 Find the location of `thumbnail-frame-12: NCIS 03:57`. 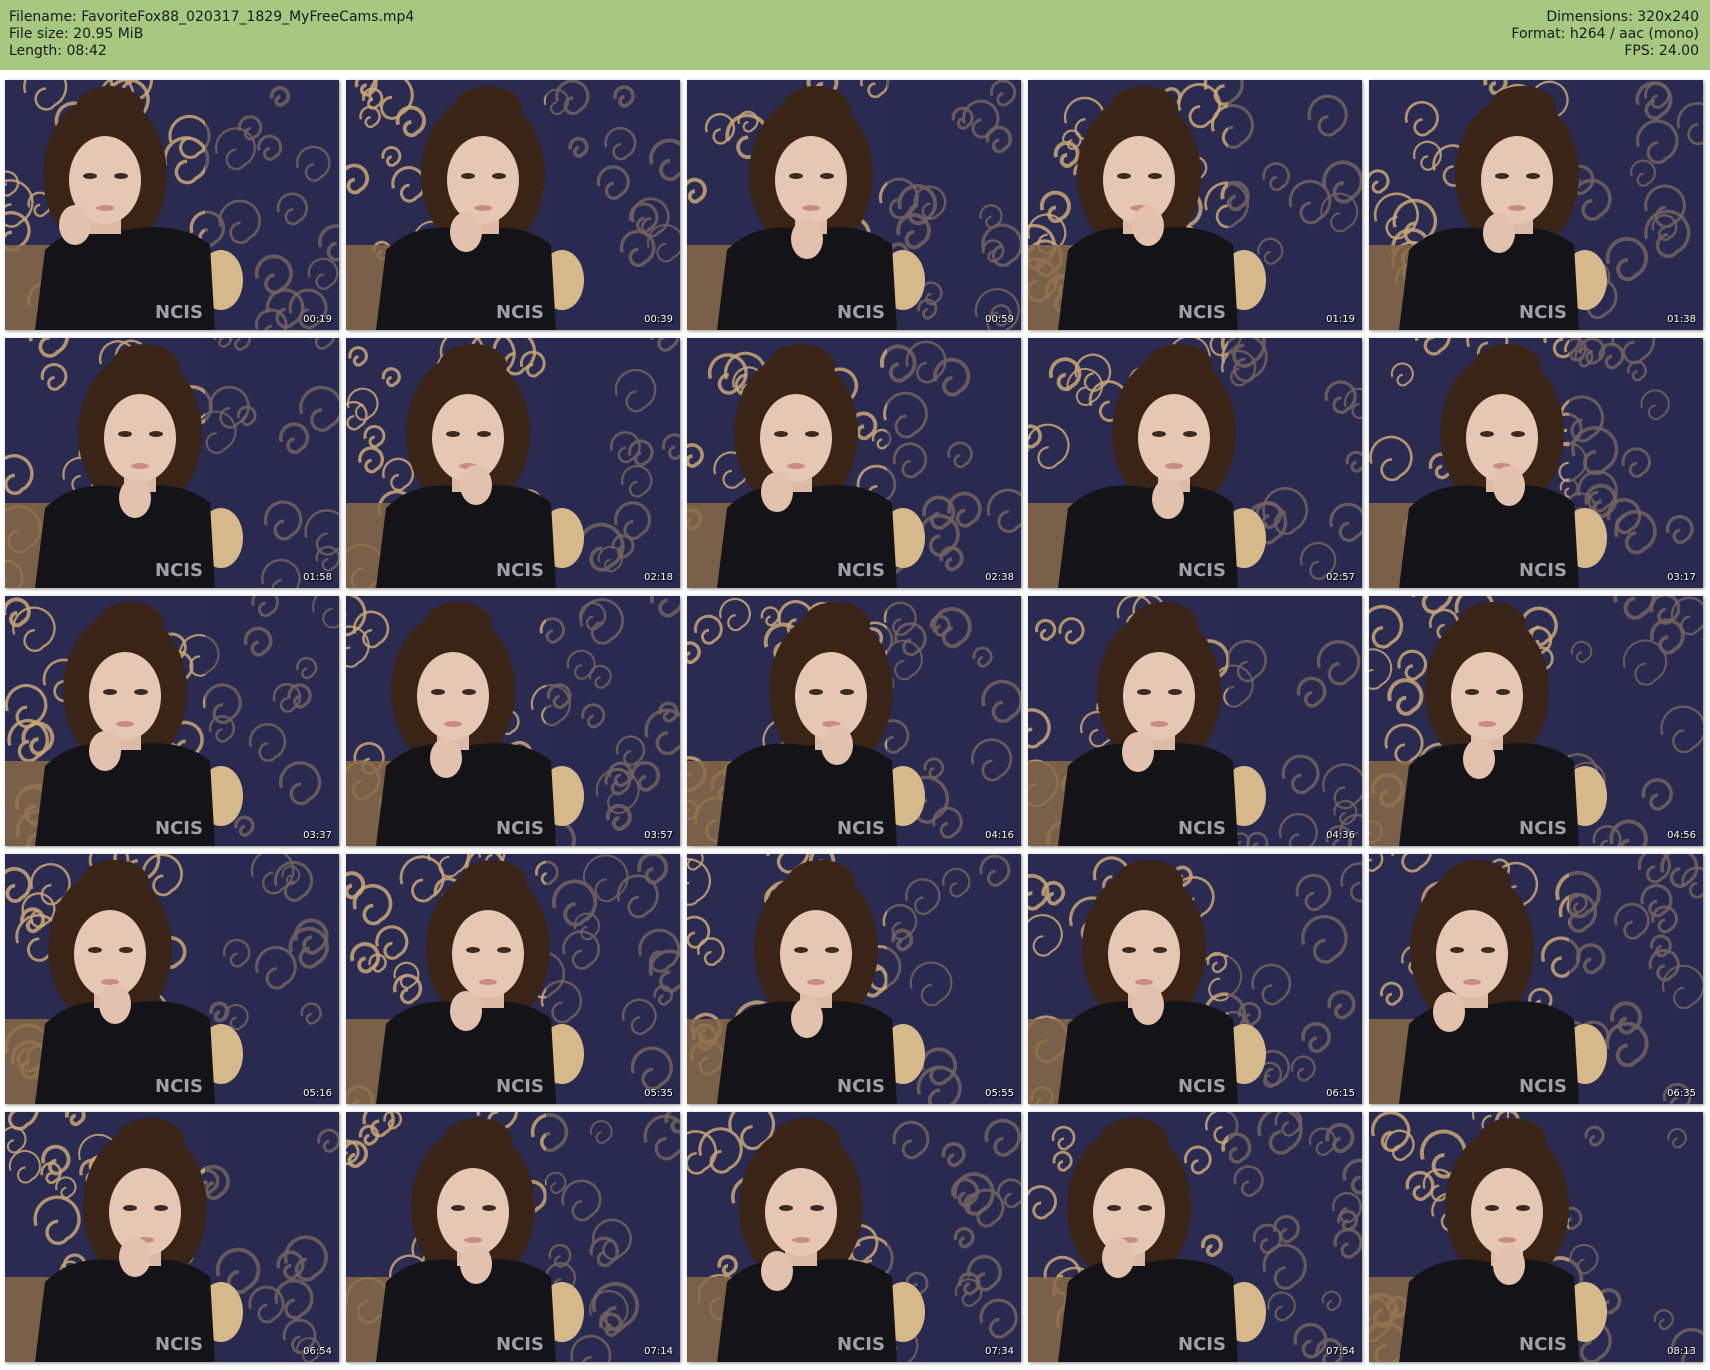

thumbnail-frame-12: NCIS 03:57 is located at coordinates (513, 721).